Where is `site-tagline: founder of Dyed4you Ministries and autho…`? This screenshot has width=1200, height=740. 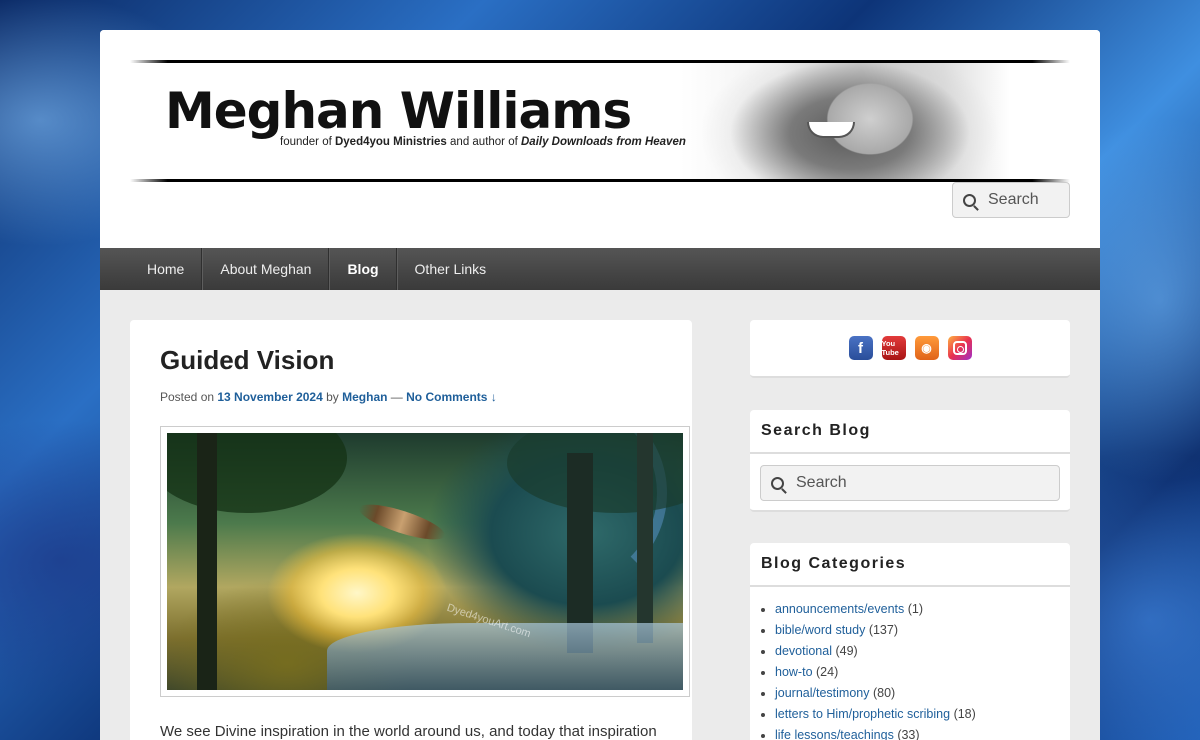
site-tagline: founder of Dyed4you Ministries and autho… is located at coordinates (483, 142).